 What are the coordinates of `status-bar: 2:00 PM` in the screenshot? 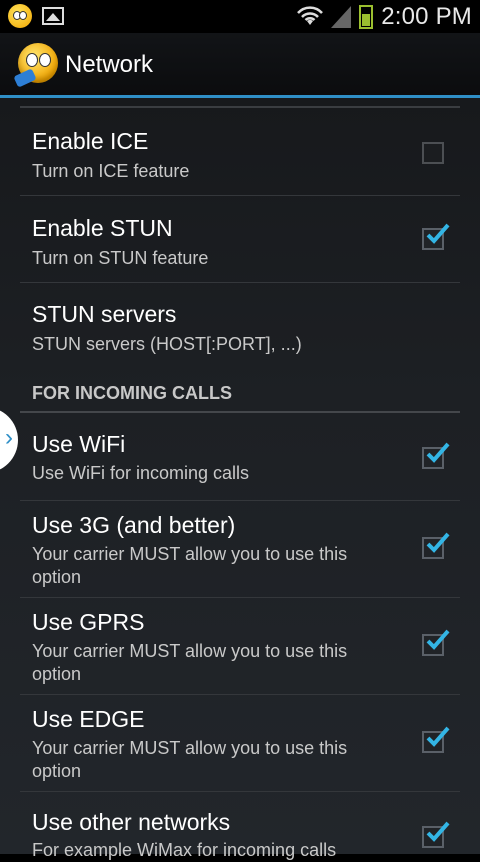 It's located at (240, 16).